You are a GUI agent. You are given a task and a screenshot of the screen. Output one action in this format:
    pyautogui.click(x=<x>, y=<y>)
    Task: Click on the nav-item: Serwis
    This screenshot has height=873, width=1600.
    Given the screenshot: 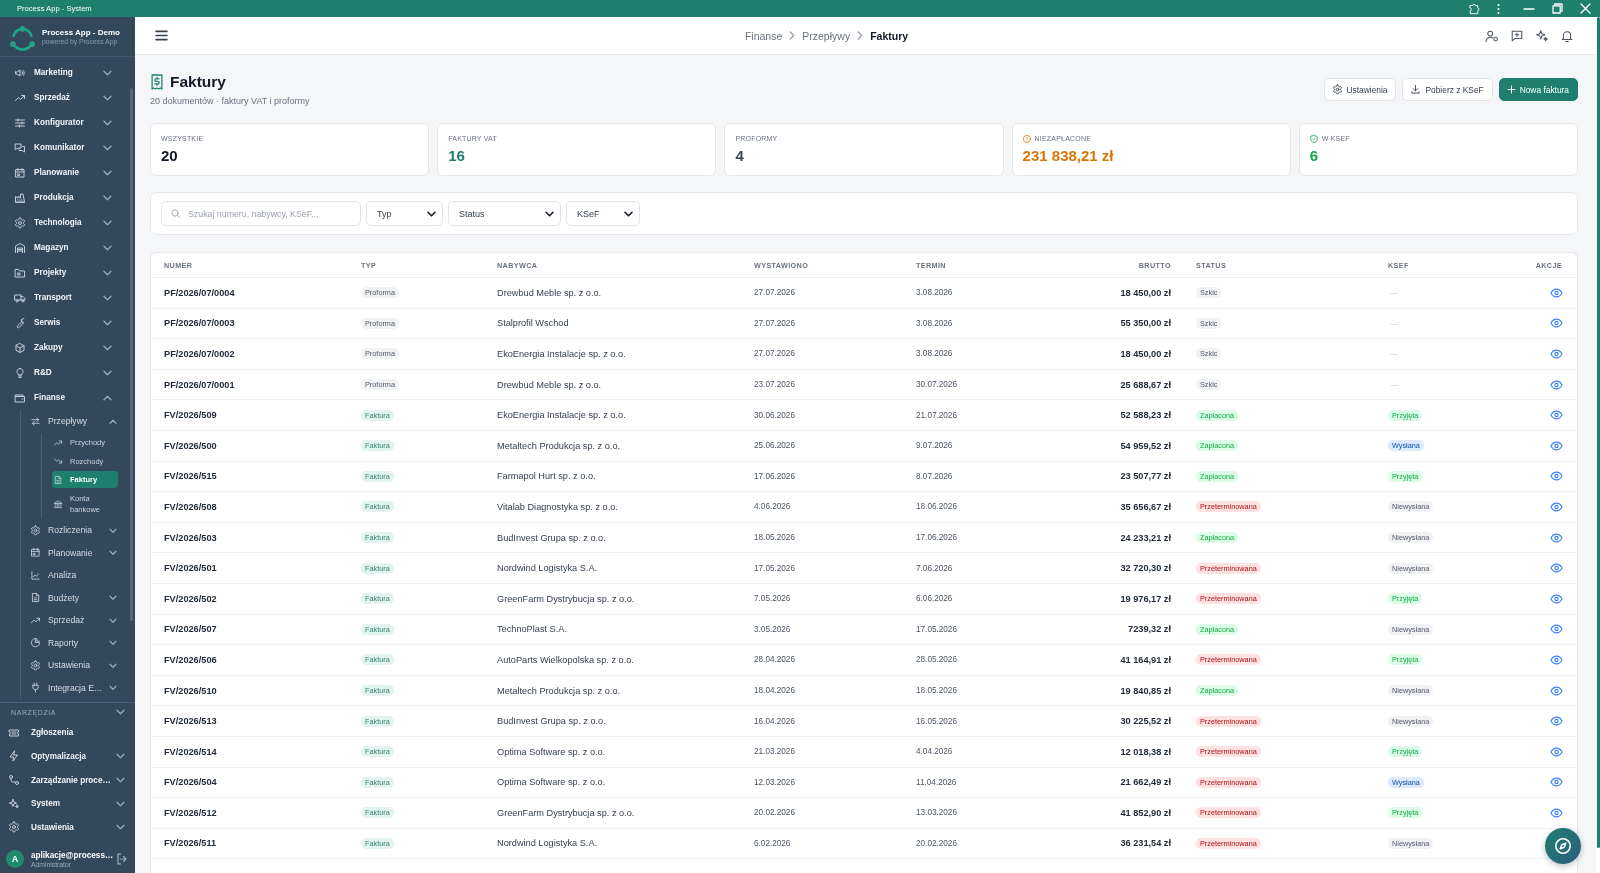 What is the action you would take?
    pyautogui.click(x=58, y=322)
    